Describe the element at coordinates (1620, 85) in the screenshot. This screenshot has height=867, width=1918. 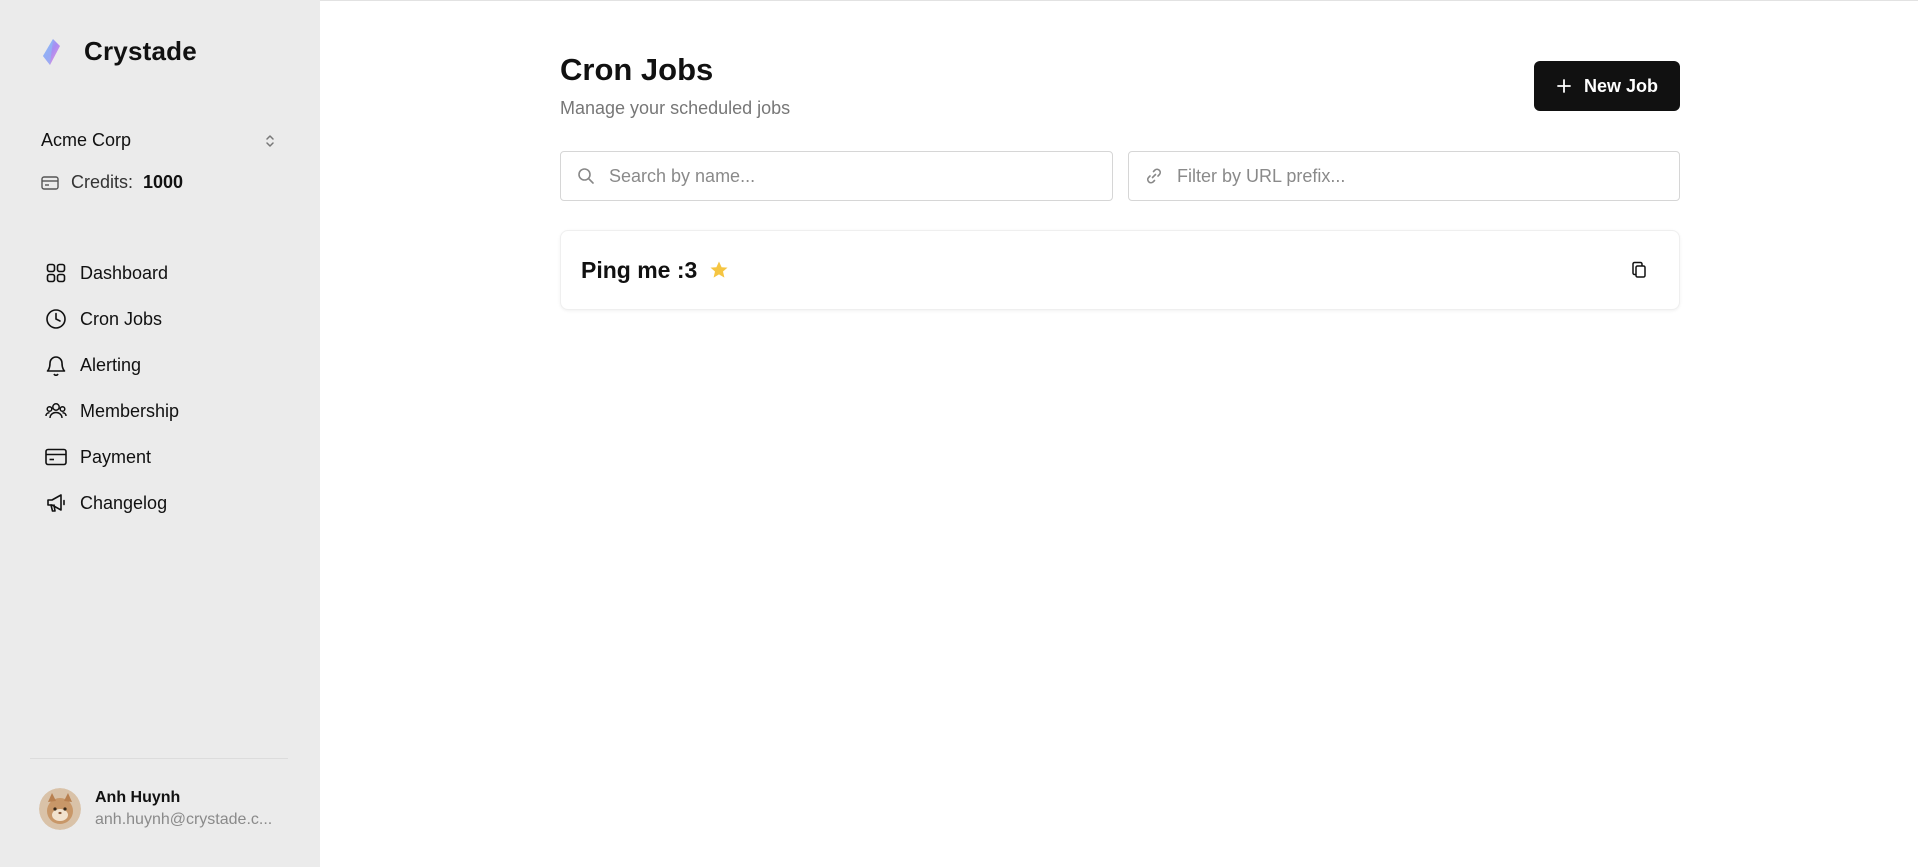
I see `new-job-label: New Job` at that location.